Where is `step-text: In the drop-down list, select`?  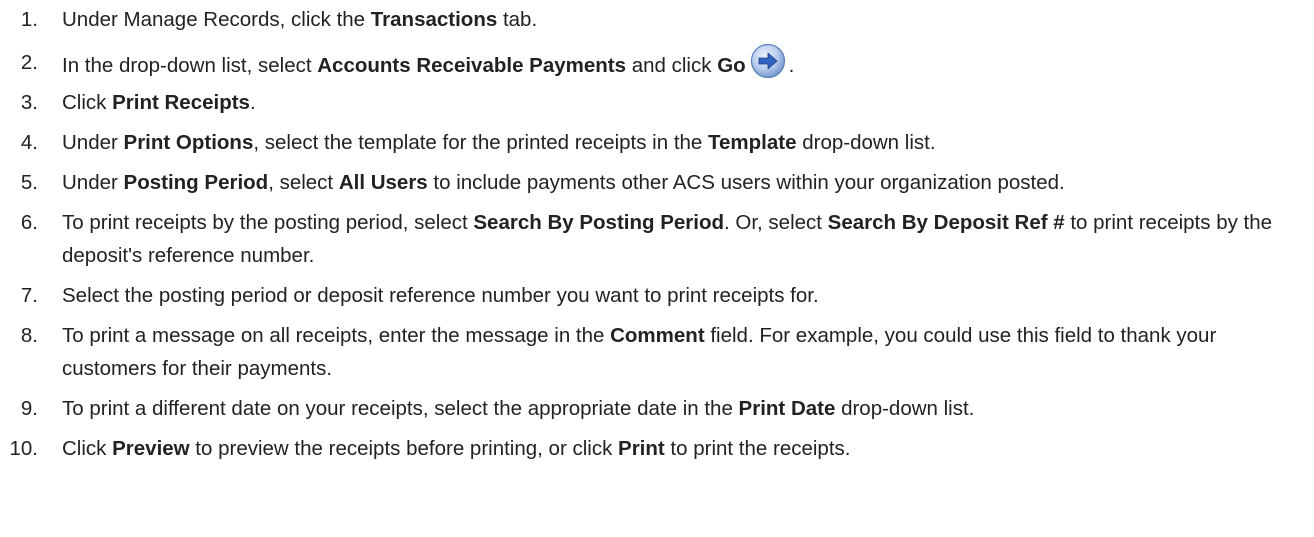
step-text: In the drop-down list, select is located at coordinates (190, 65).